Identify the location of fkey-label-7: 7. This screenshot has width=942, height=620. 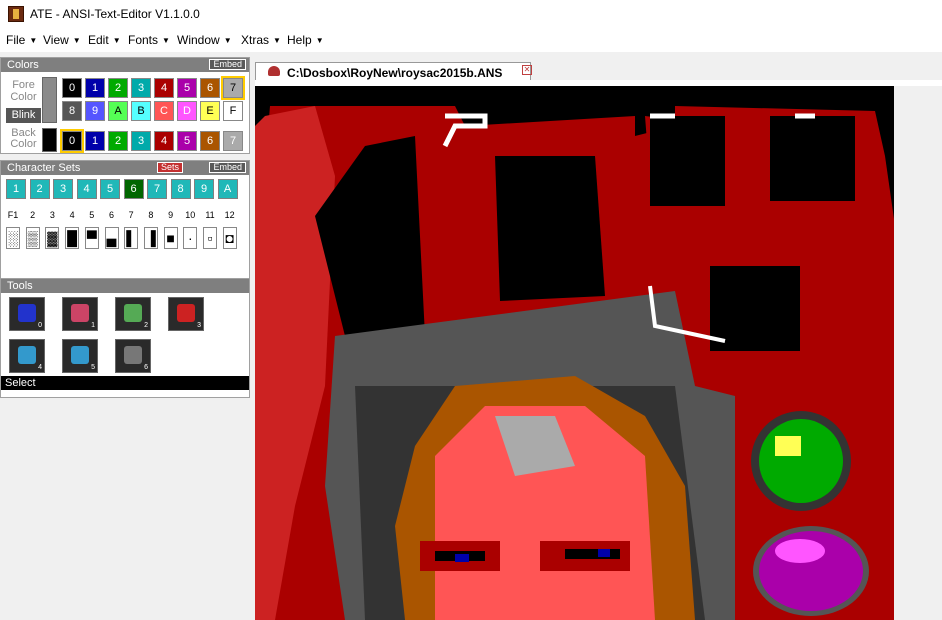
(131, 215).